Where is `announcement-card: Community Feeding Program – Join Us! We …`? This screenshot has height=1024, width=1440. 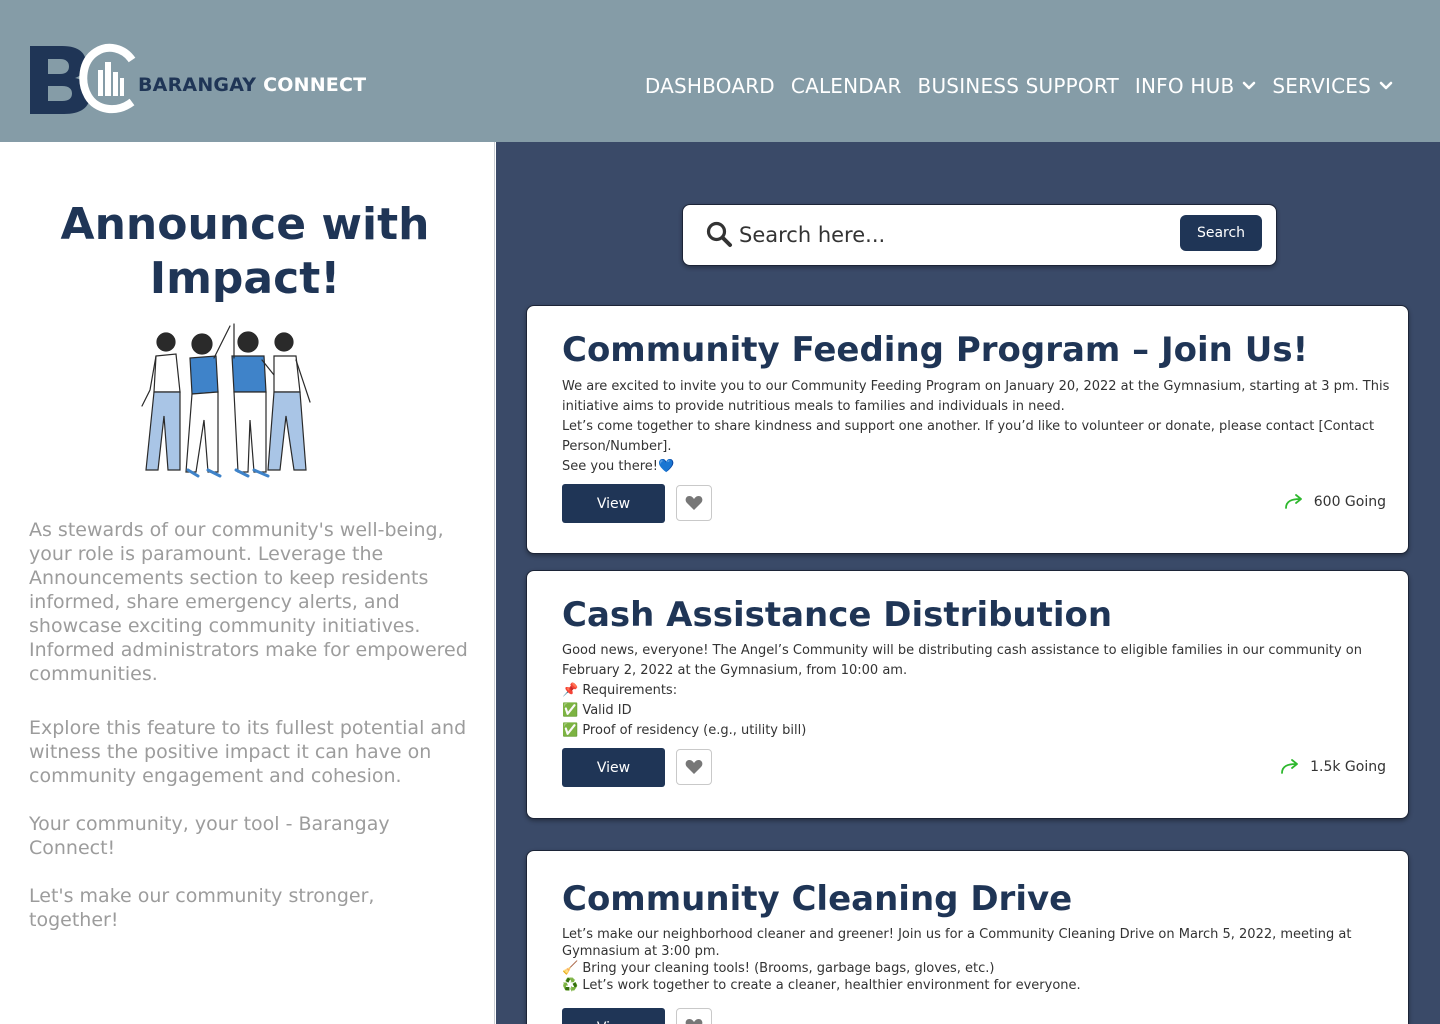 announcement-card: Community Feeding Program – Join Us! We … is located at coordinates (967, 429).